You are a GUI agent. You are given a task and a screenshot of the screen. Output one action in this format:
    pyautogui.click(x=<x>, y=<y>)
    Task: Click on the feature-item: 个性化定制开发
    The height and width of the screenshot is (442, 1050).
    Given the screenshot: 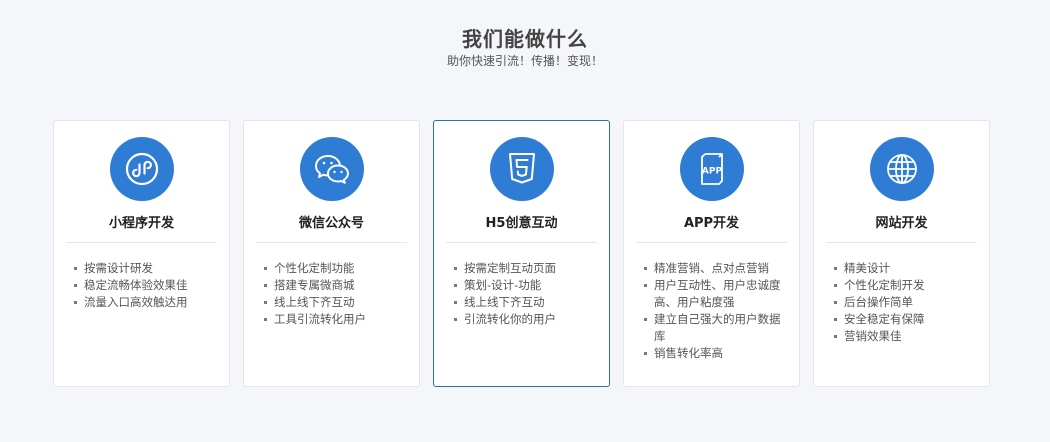 What is the action you would take?
    pyautogui.click(x=905, y=285)
    